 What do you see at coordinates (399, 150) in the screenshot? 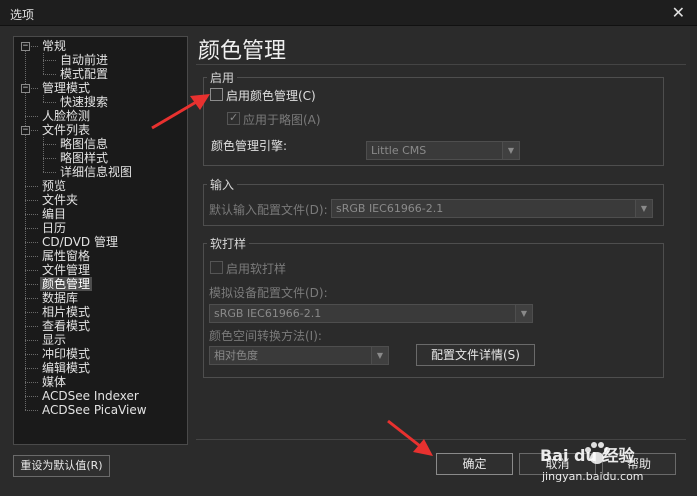
I see `engine-select-value: Little CMS` at bounding box center [399, 150].